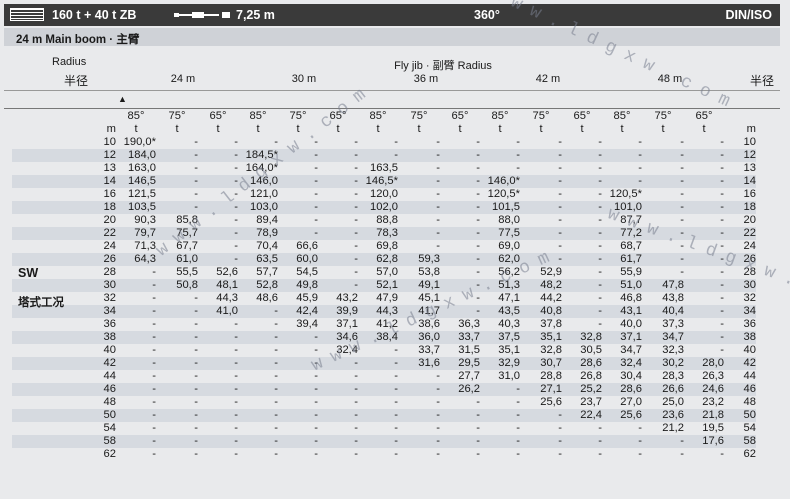 This screenshot has width=790, height=499. Describe the element at coordinates (307, 324) in the screenshot. I see `load-cell: 39,4` at that location.